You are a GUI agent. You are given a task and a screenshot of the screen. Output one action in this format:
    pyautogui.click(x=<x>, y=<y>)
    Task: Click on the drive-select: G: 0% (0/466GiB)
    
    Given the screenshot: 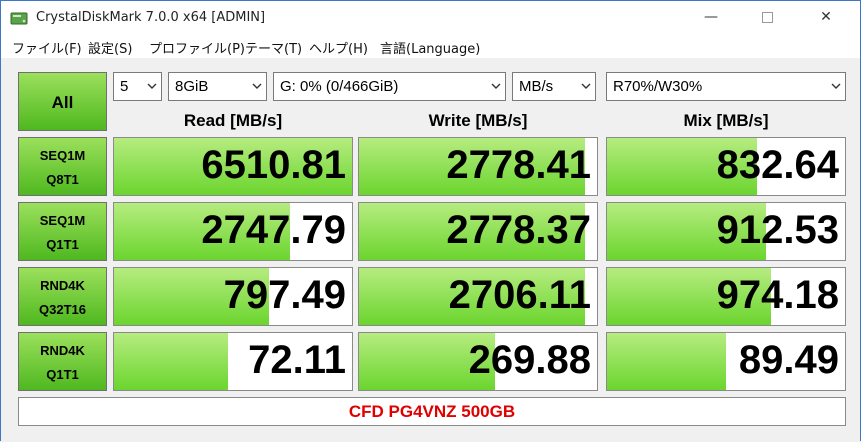 What is the action you would take?
    pyautogui.click(x=389, y=86)
    